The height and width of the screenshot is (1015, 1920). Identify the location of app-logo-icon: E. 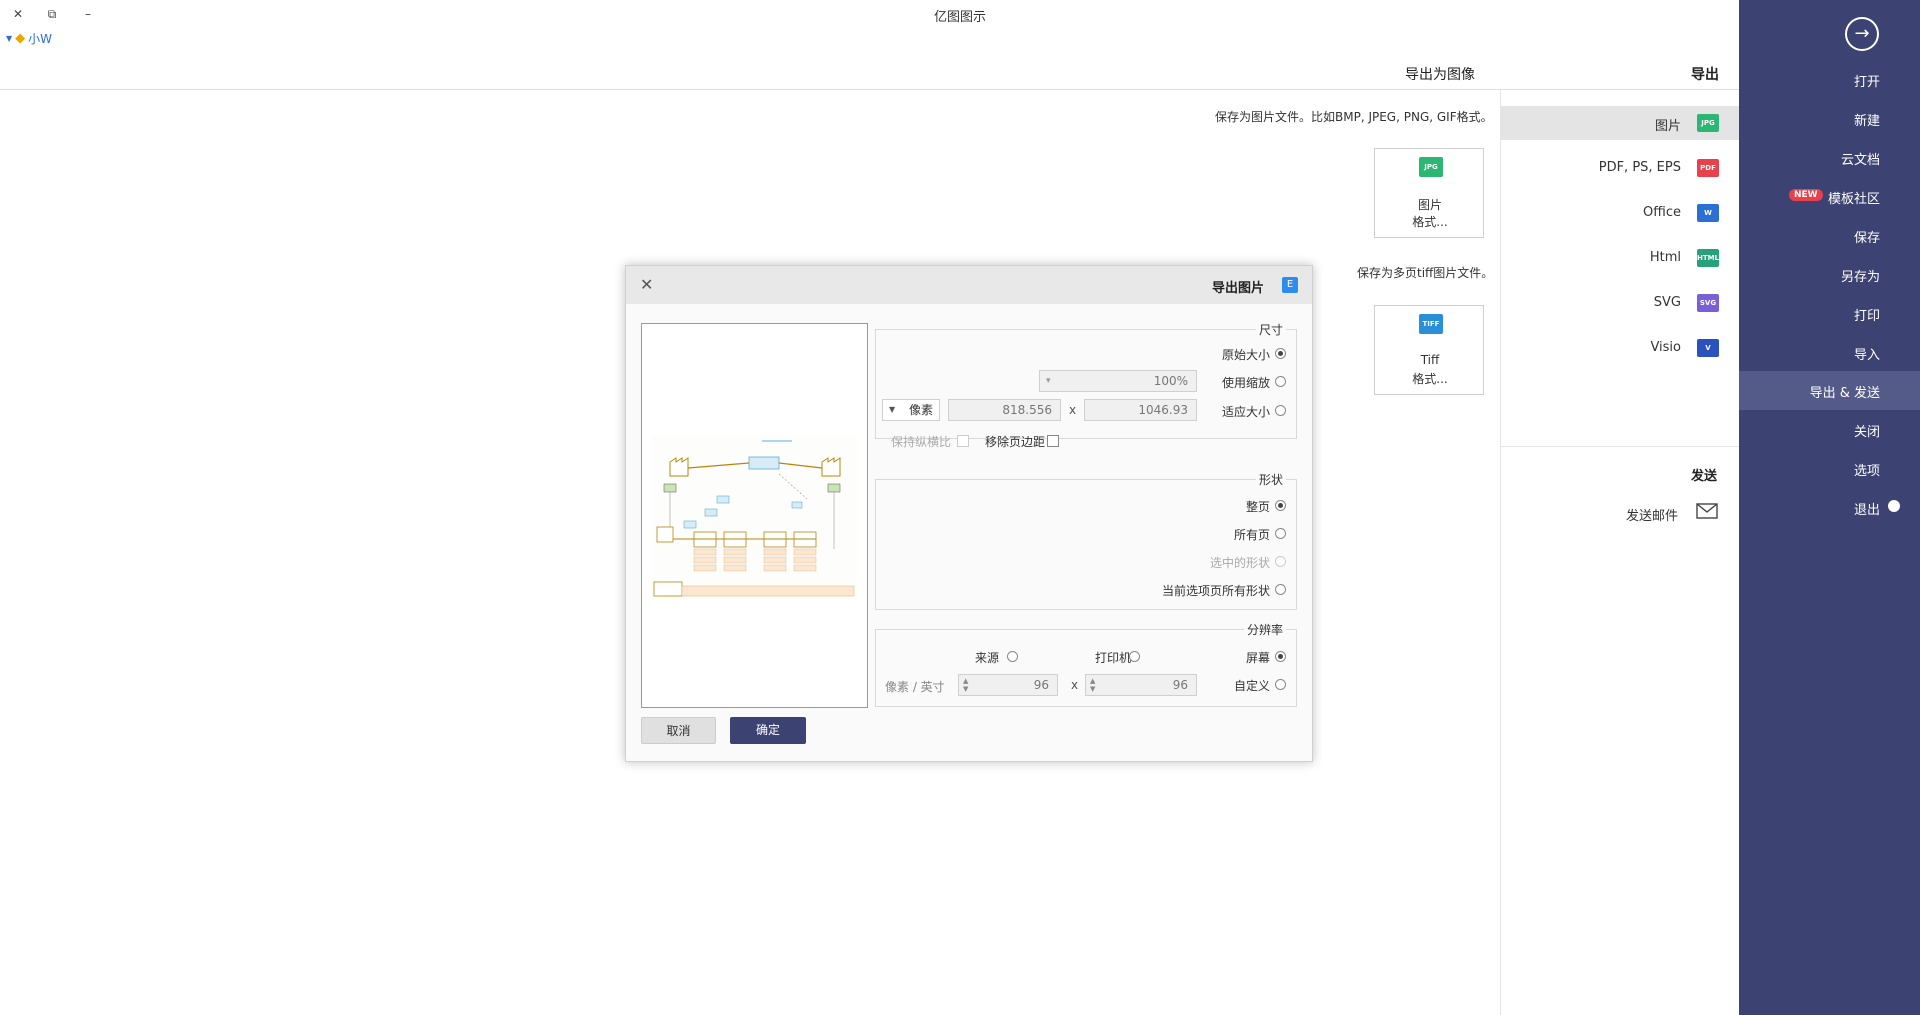
(1290, 285).